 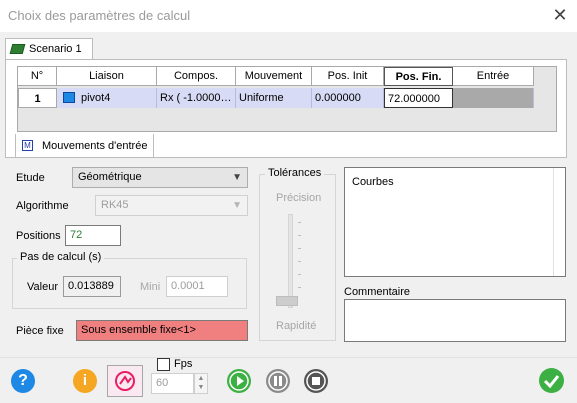 I want to click on positions-label: Positions, so click(x=38, y=236).